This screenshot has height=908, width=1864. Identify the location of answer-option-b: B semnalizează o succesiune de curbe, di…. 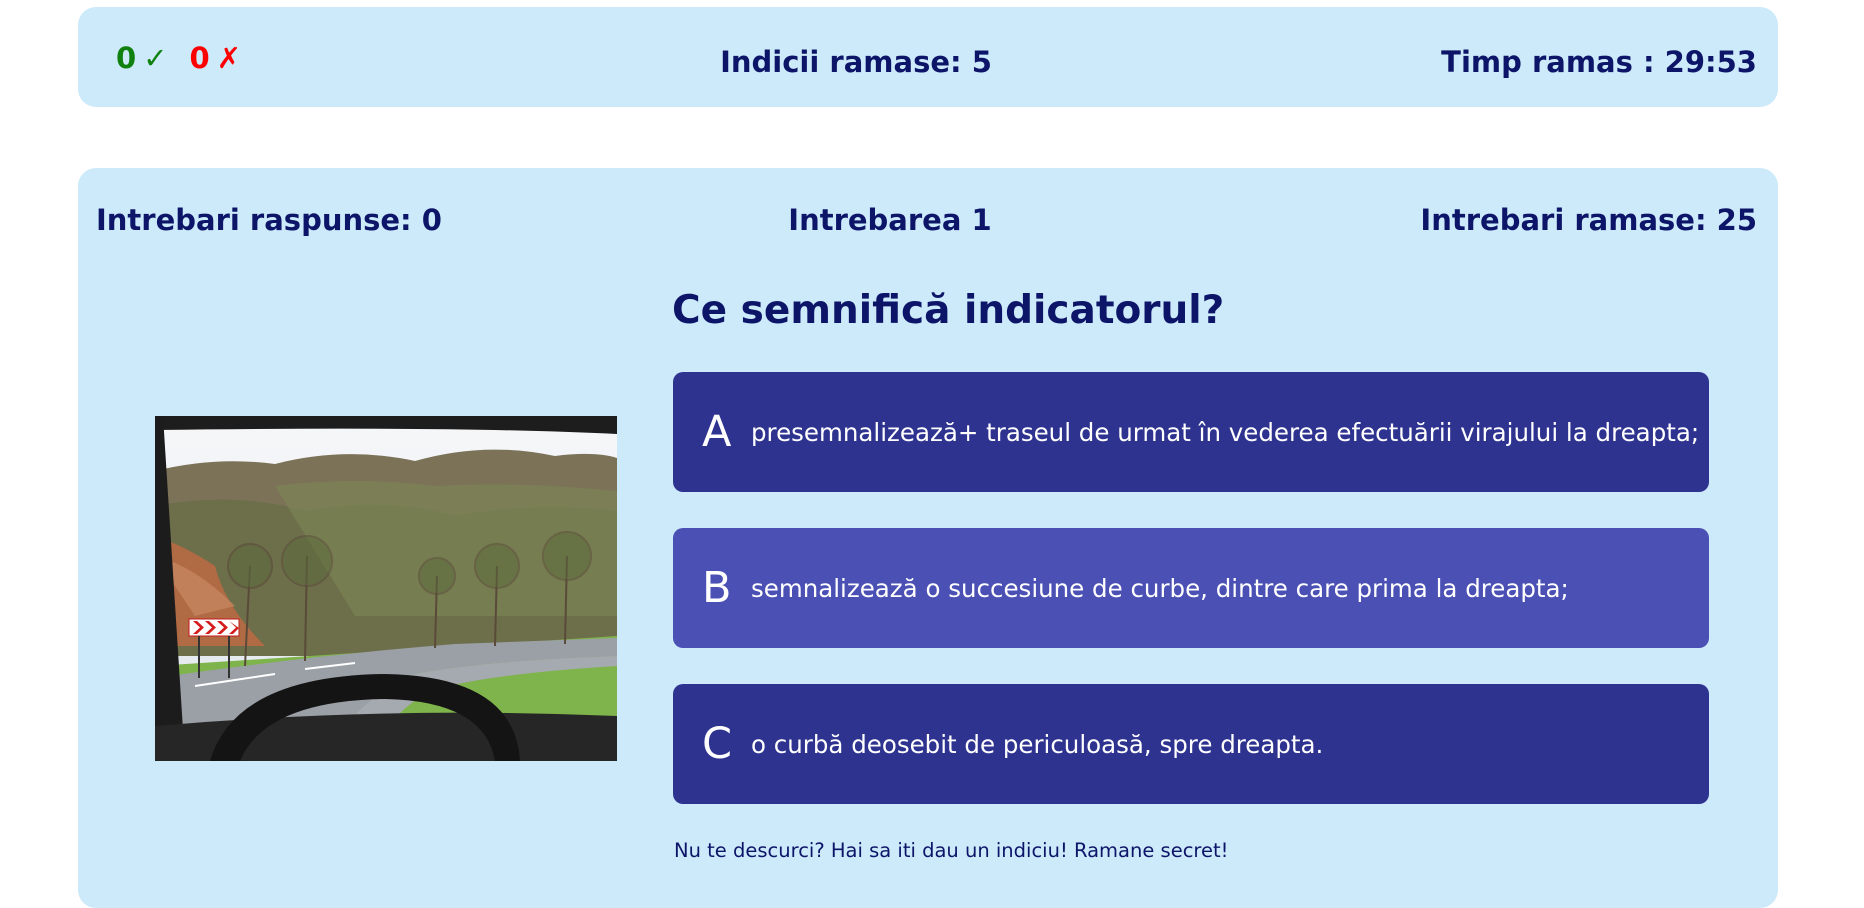
(1191, 588).